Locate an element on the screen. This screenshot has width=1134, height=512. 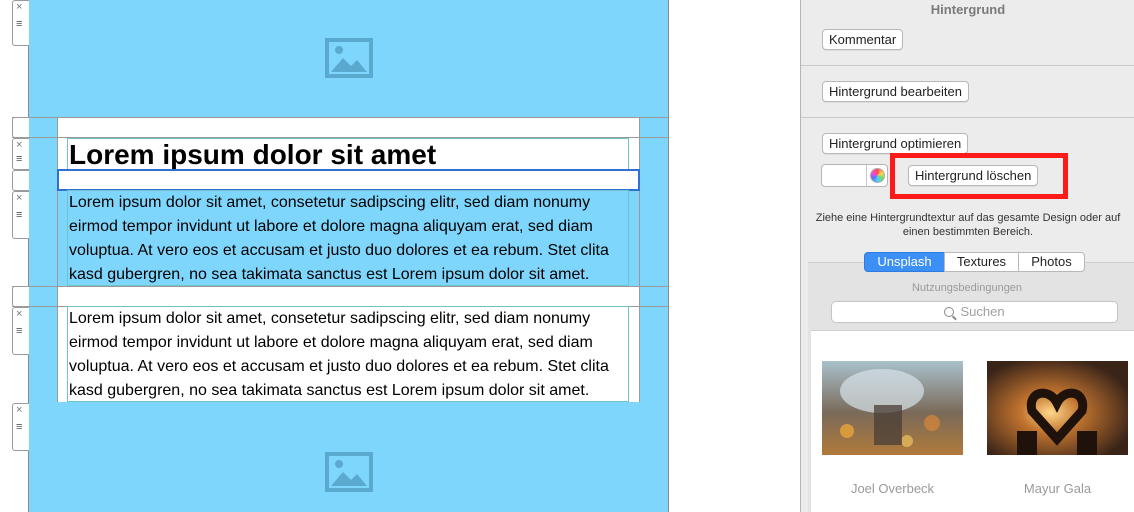
image-block-bottom is located at coordinates (348, 457).